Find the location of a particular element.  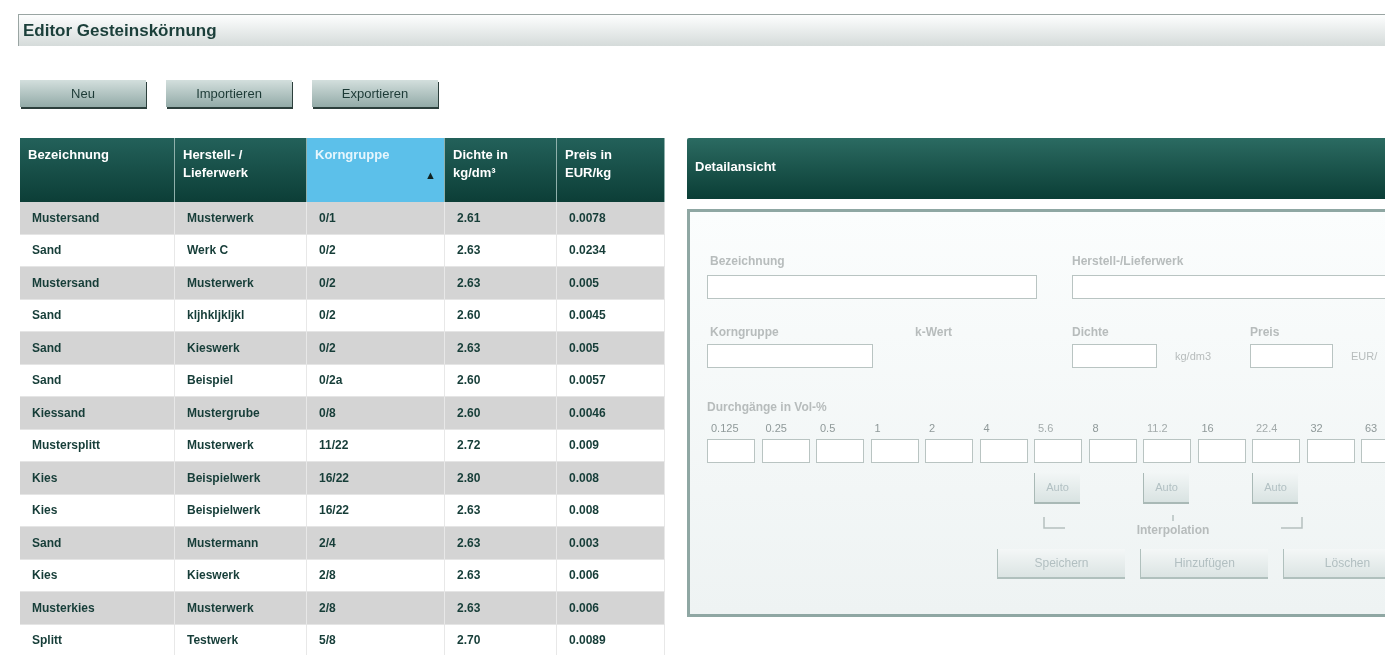

column-header: Korngruppe ▲ is located at coordinates (376, 170).